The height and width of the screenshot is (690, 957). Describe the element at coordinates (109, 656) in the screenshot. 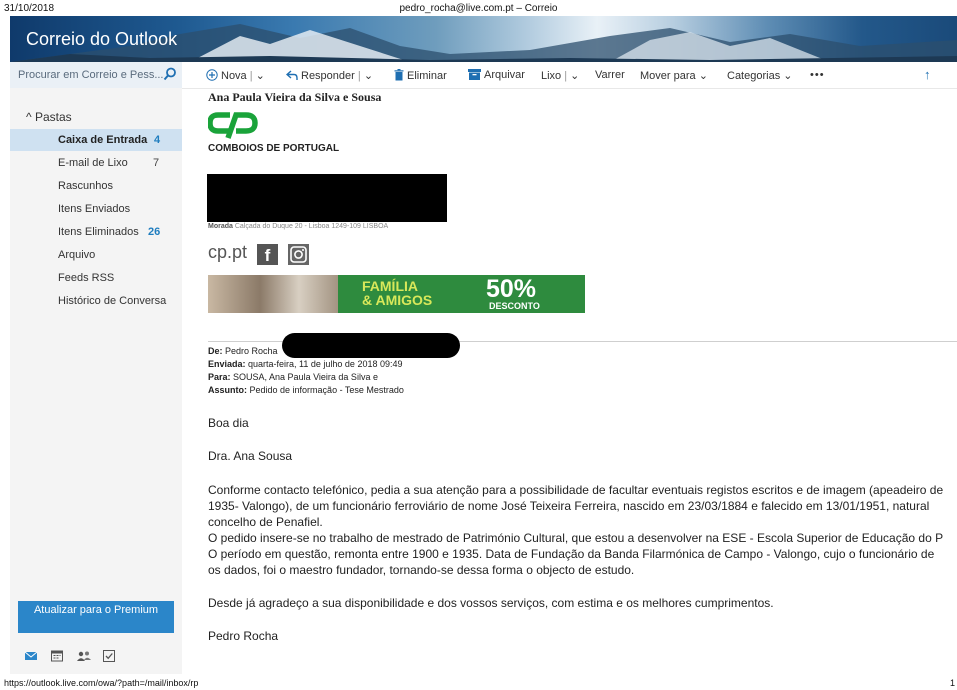

I see `tasks-icon` at that location.